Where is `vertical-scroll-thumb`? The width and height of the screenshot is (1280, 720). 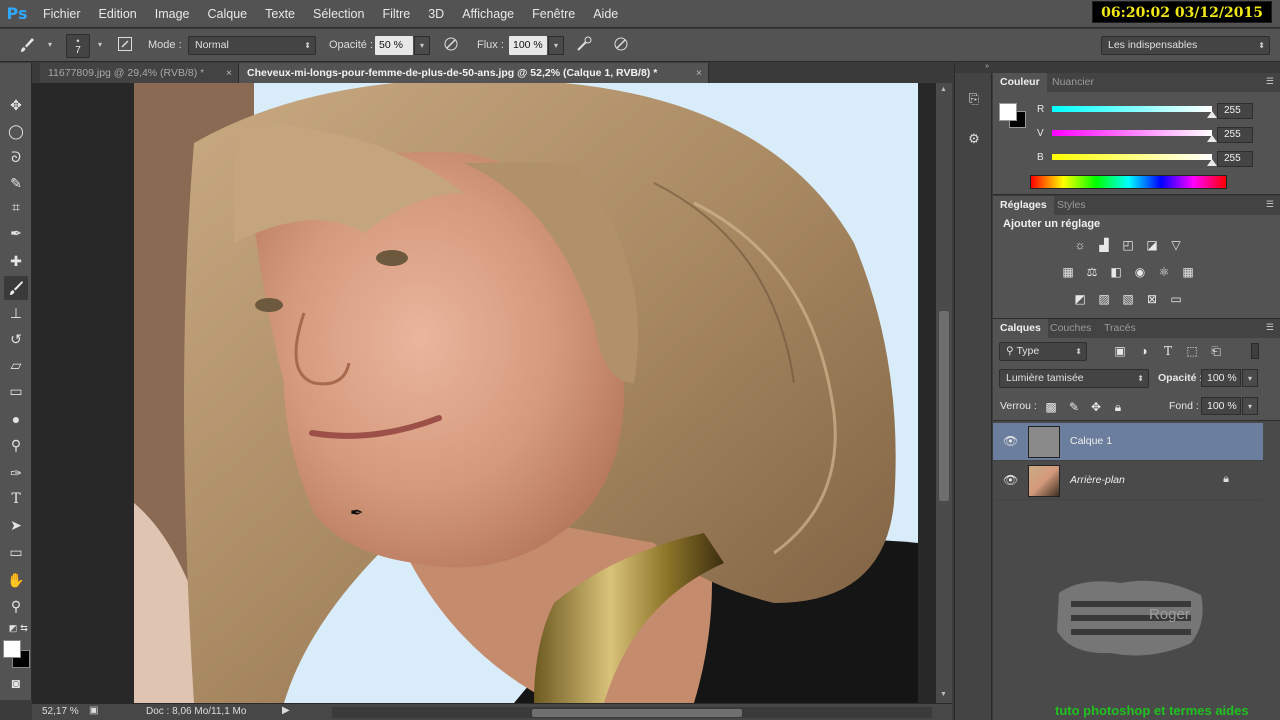 vertical-scroll-thumb is located at coordinates (944, 406).